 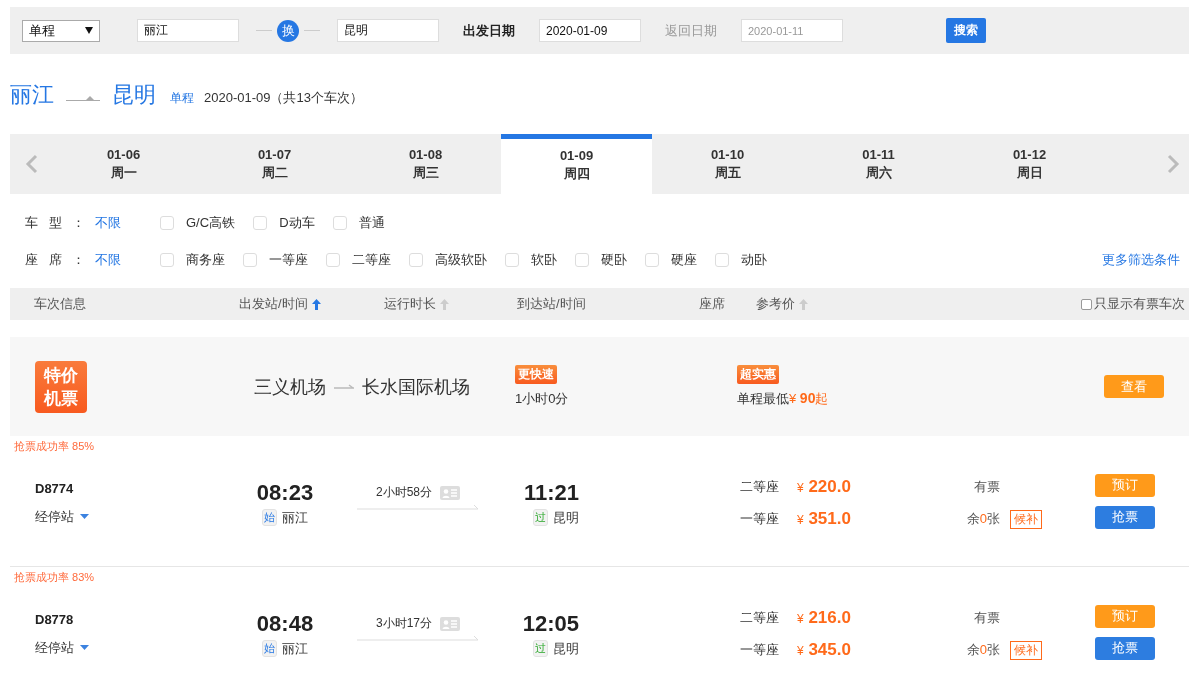 What do you see at coordinates (284, 222) in the screenshot?
I see `filter-option: D动车` at bounding box center [284, 222].